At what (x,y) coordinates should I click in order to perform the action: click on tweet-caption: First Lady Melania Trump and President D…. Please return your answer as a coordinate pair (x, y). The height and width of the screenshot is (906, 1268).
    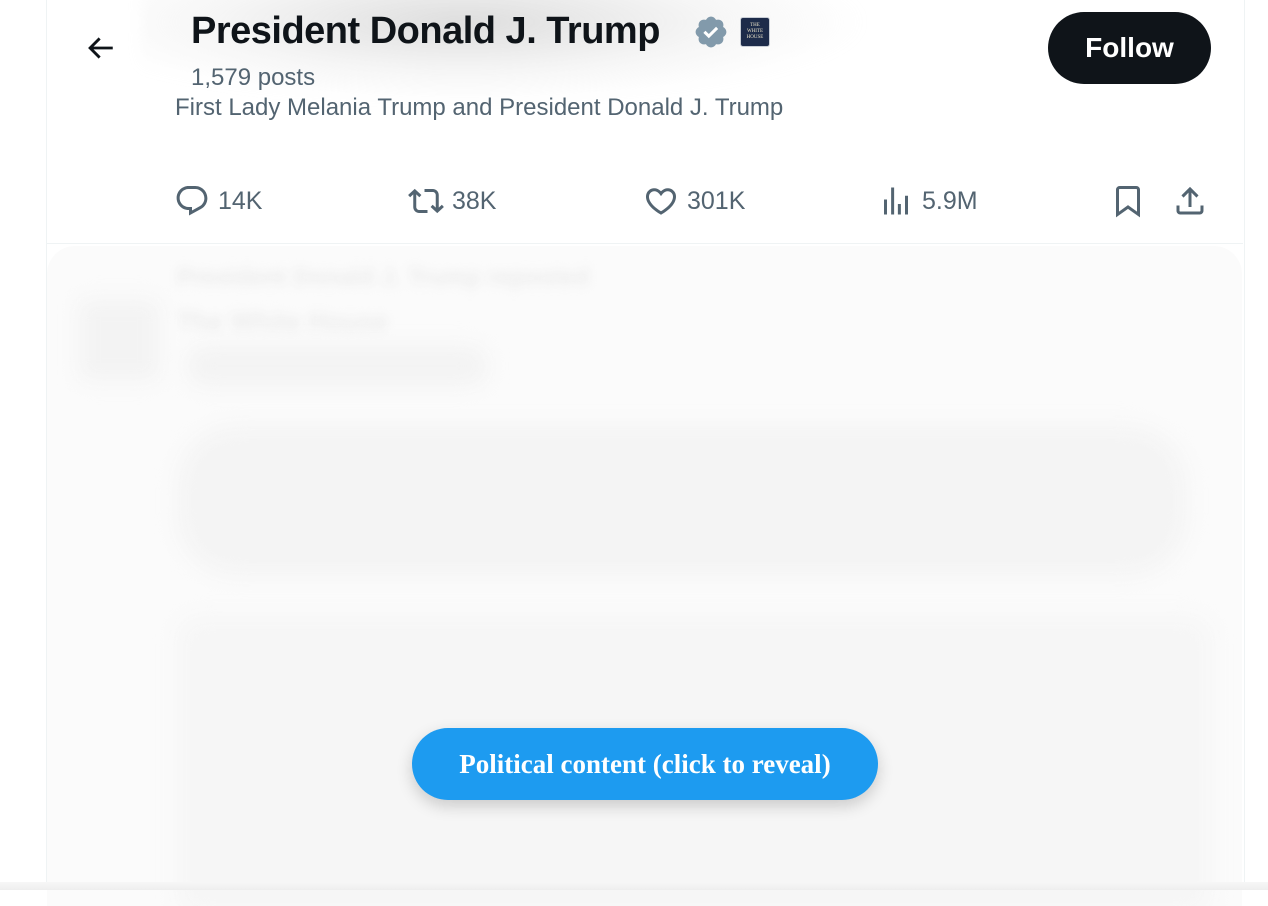
    Looking at the image, I should click on (479, 107).